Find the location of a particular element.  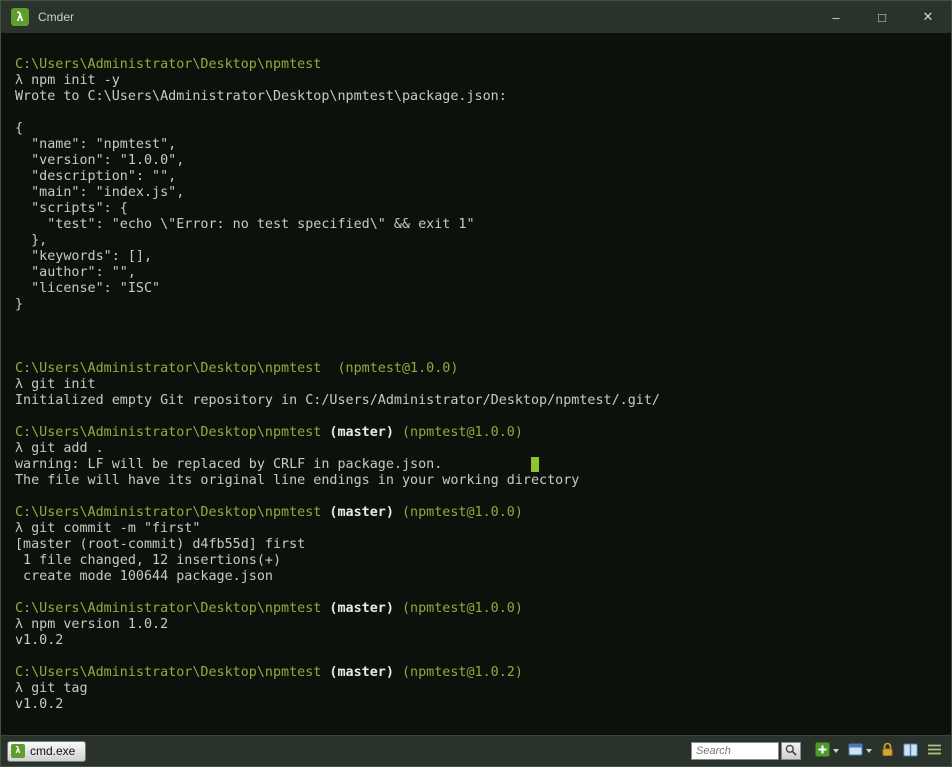

hamburger-menu-icon is located at coordinates (934, 751).